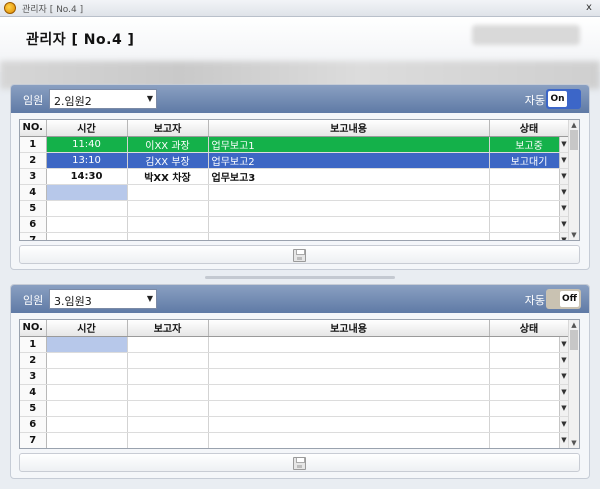  What do you see at coordinates (349, 144) in the screenshot?
I see `content-cell: 업무보고1` at bounding box center [349, 144].